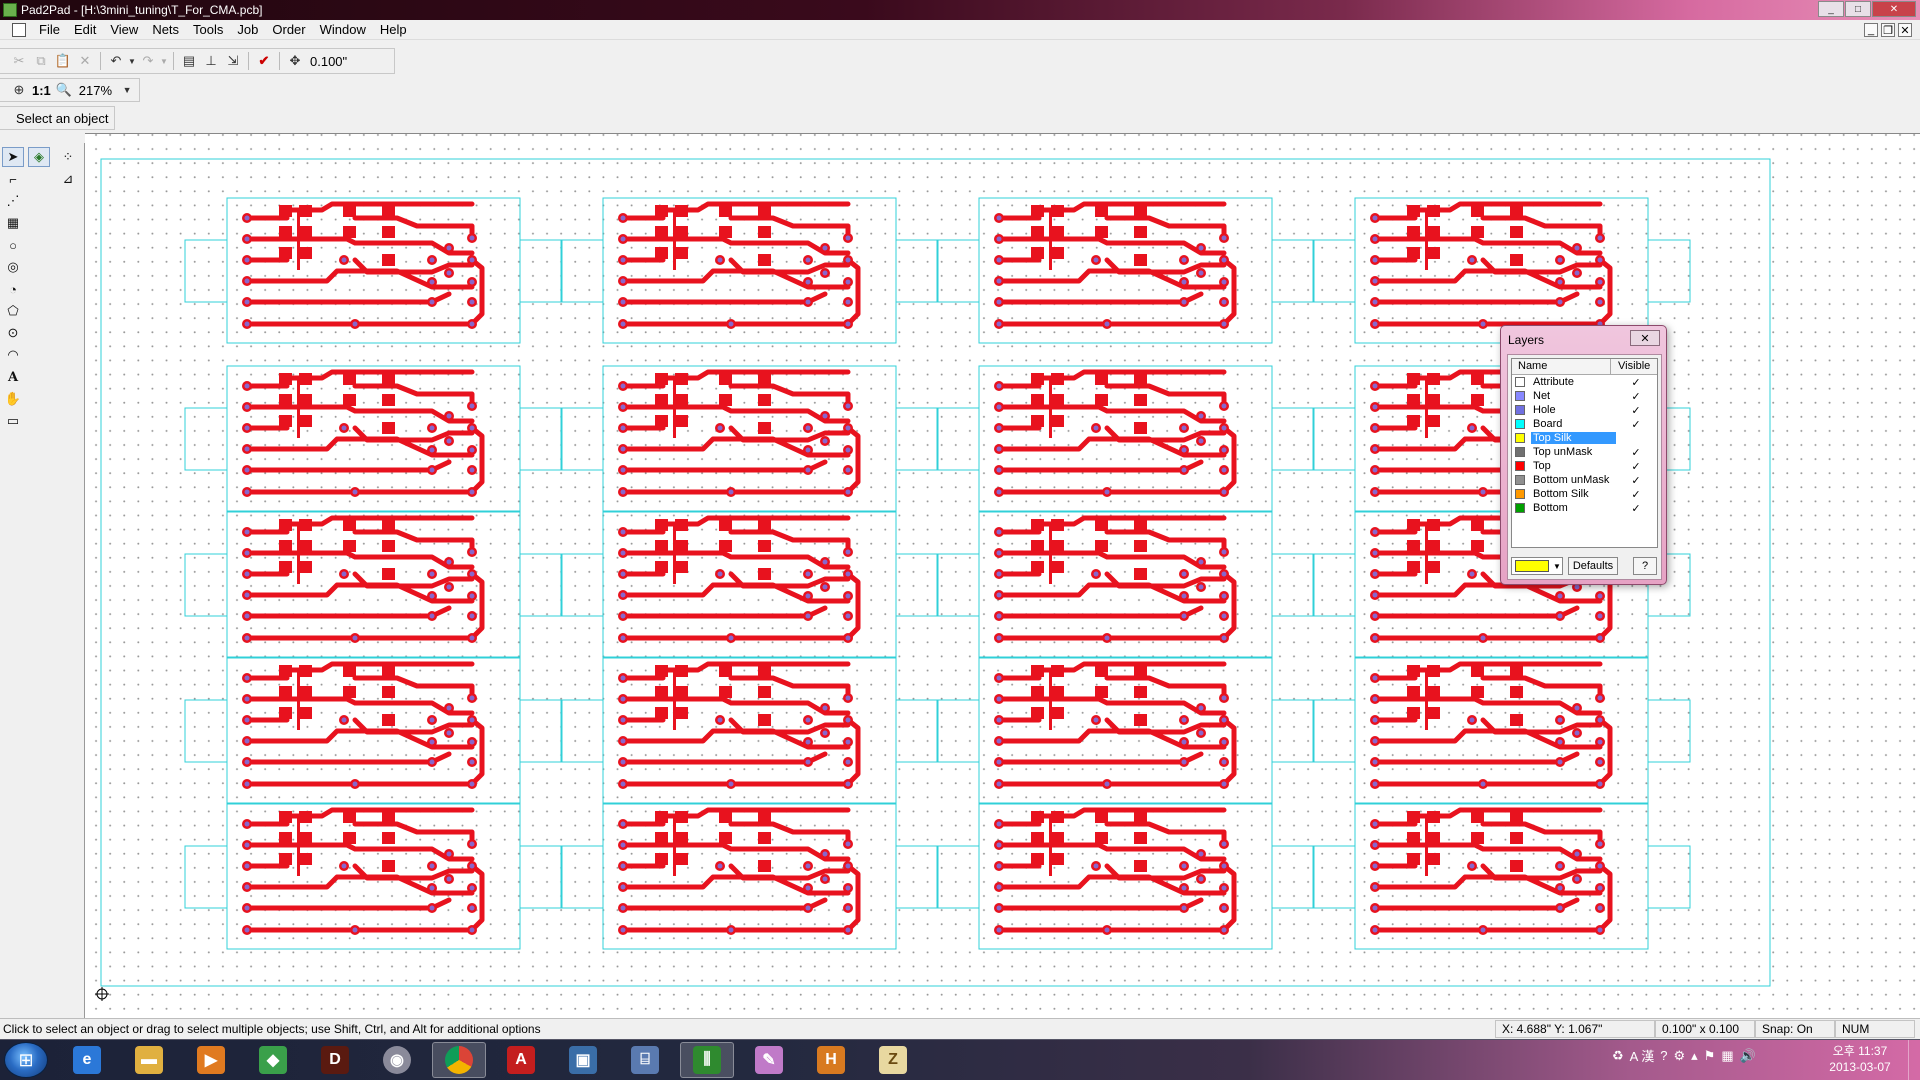 This screenshot has width=1920, height=1080. What do you see at coordinates (1705, 1029) in the screenshot?
I see `grid-size-status: 0.100" x 0.100` at bounding box center [1705, 1029].